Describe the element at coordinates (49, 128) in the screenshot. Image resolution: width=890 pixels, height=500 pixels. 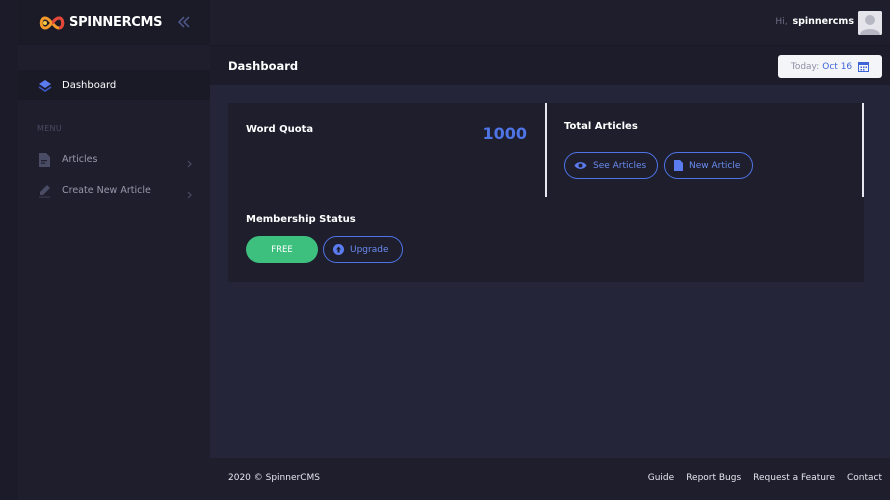
I see `menu-section-heading: MENU` at that location.